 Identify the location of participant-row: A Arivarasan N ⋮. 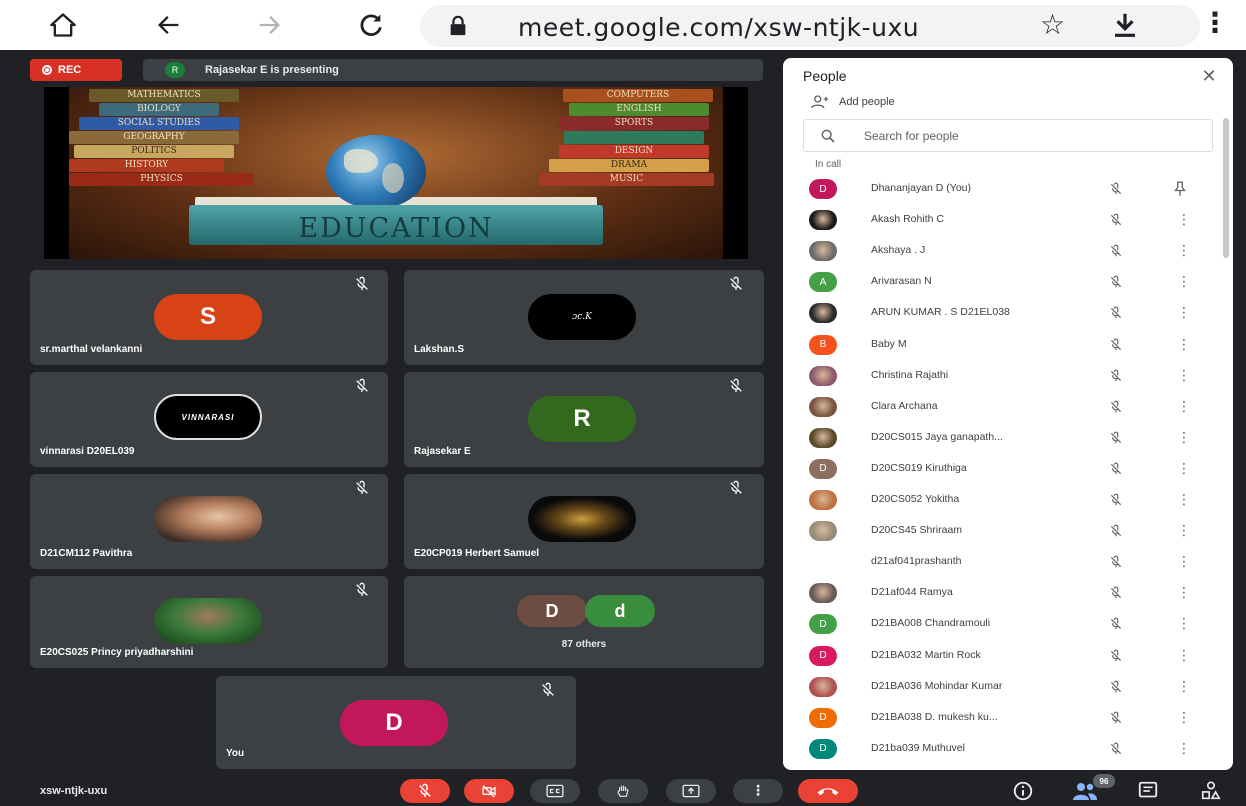
(1003, 282).